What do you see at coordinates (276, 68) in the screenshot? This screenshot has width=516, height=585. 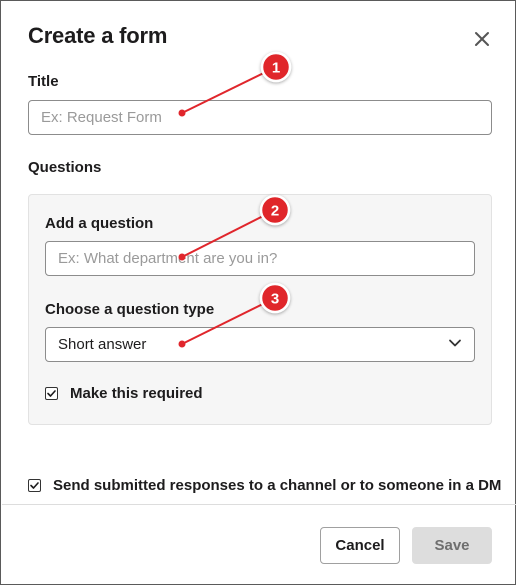 I see `annotation-1-number: 1` at bounding box center [276, 68].